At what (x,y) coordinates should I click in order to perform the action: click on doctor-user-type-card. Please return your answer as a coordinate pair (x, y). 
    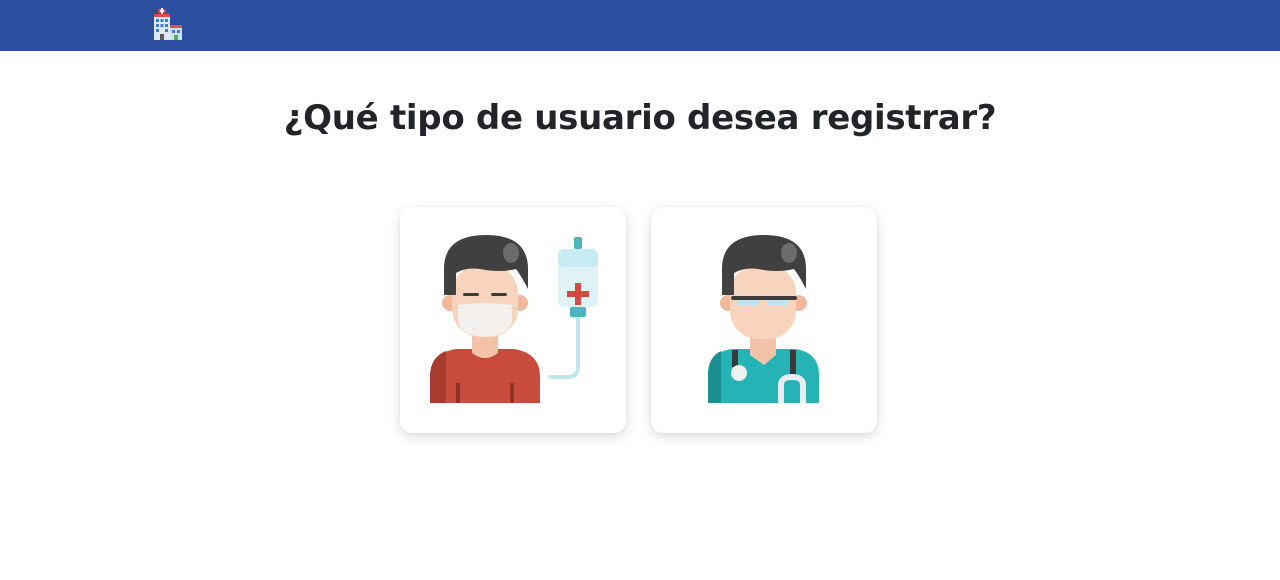
    Looking at the image, I should click on (764, 320).